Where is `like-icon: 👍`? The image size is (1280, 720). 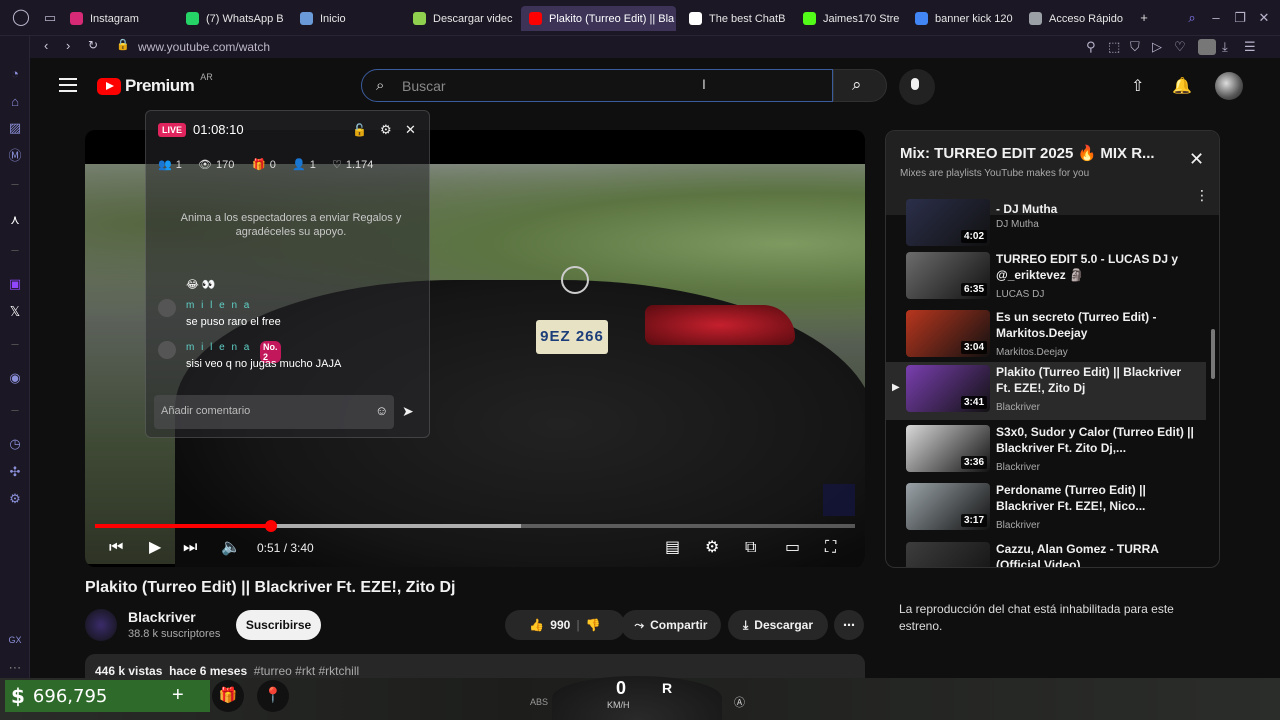 like-icon: 👍 is located at coordinates (536, 625).